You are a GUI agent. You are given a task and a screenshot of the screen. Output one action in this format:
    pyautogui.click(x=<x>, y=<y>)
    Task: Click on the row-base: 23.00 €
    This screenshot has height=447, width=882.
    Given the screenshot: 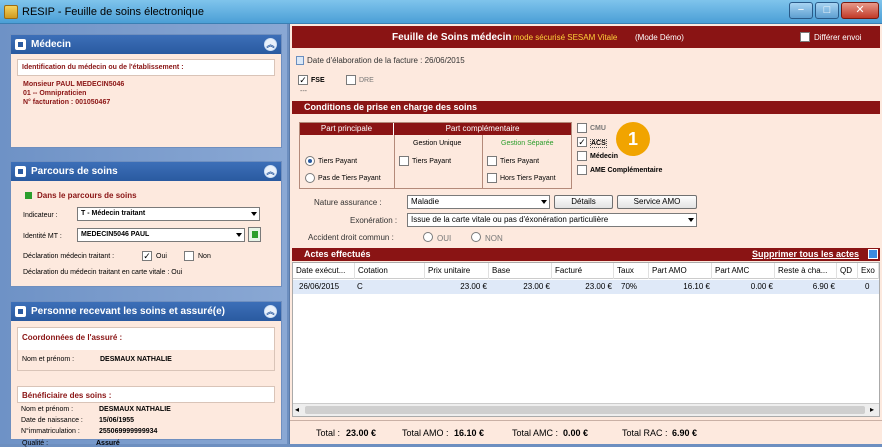 What is the action you would take?
    pyautogui.click(x=536, y=286)
    